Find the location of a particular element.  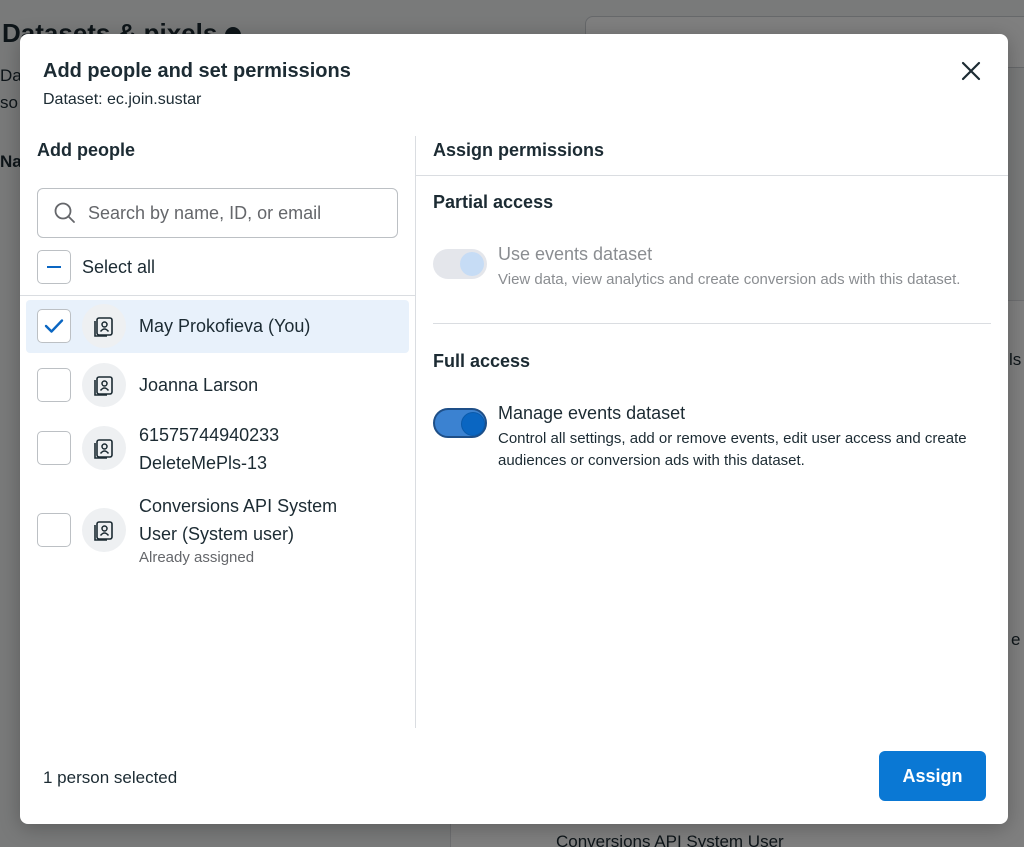

person-row: May Prokofieva (You) is located at coordinates (217, 326).